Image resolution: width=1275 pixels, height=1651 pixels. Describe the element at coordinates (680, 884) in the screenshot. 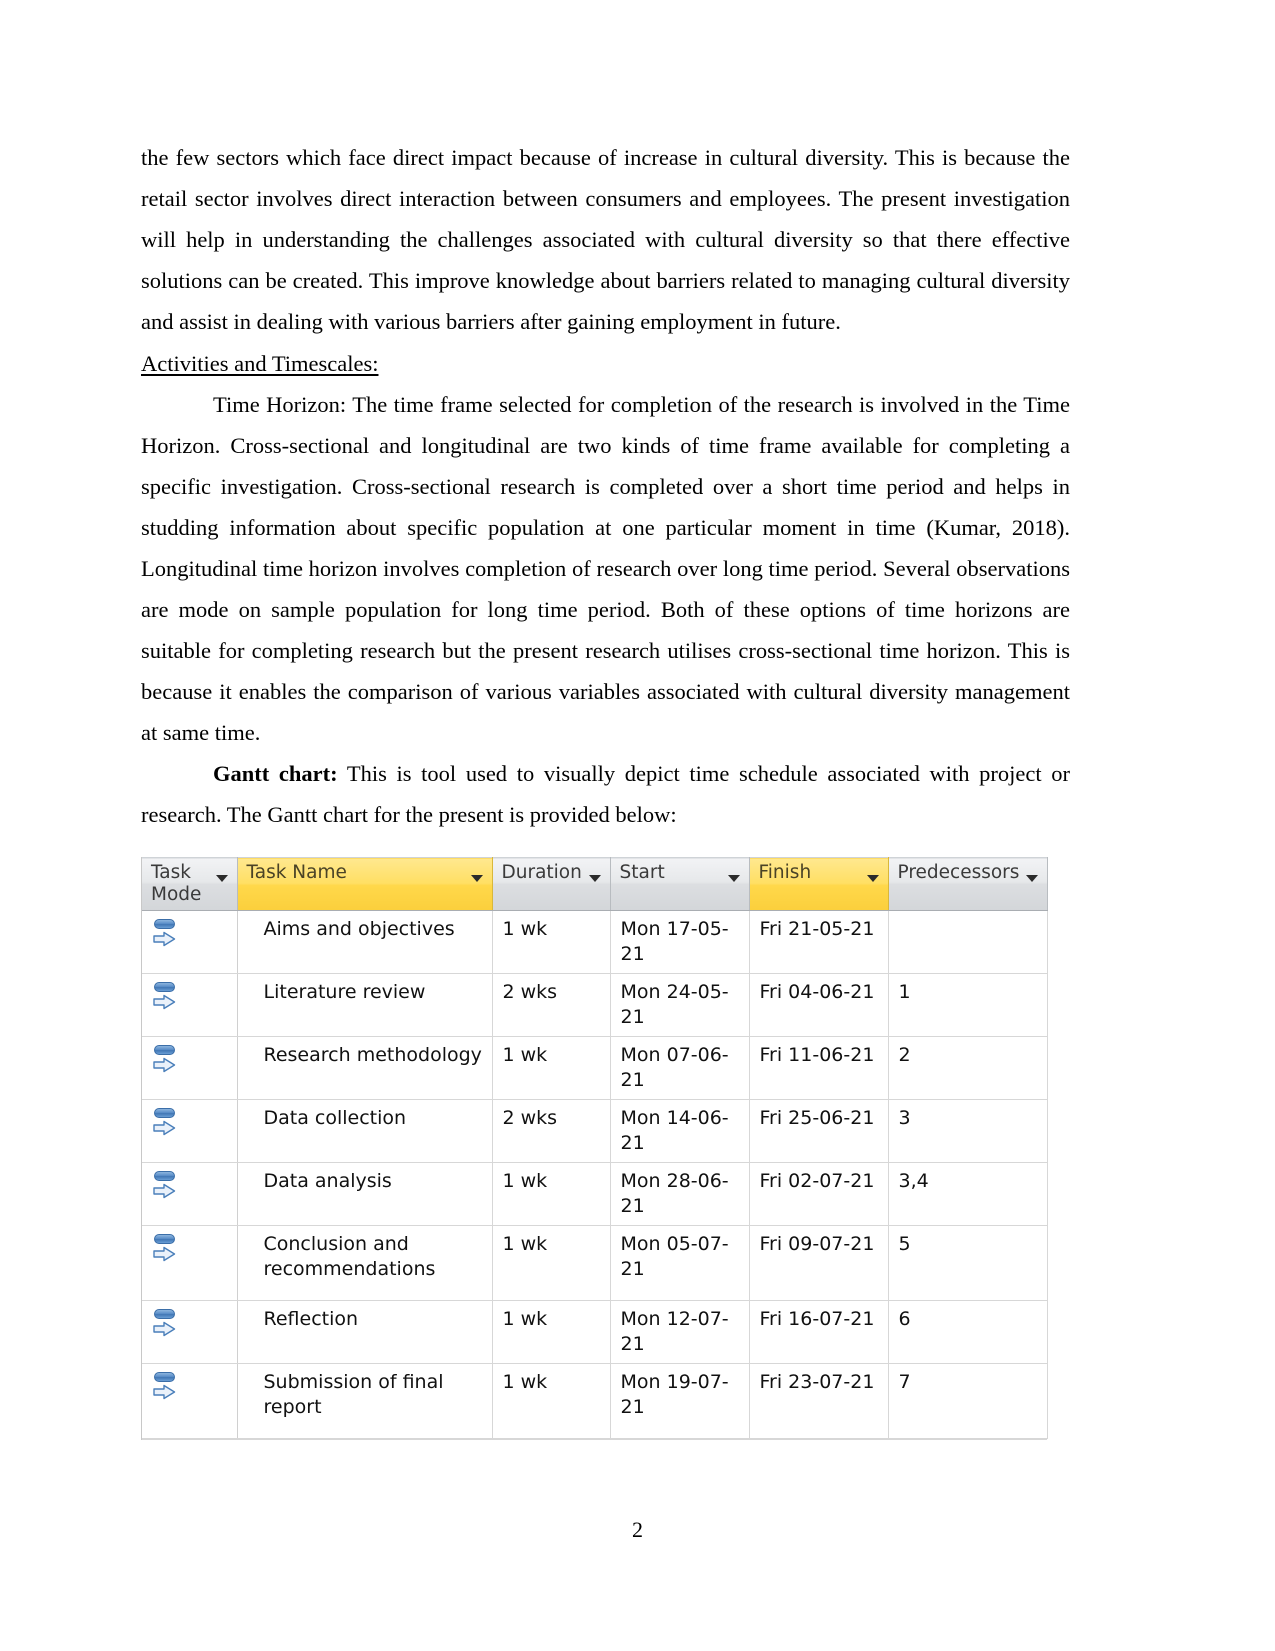

I see `column-header-start: Start` at that location.